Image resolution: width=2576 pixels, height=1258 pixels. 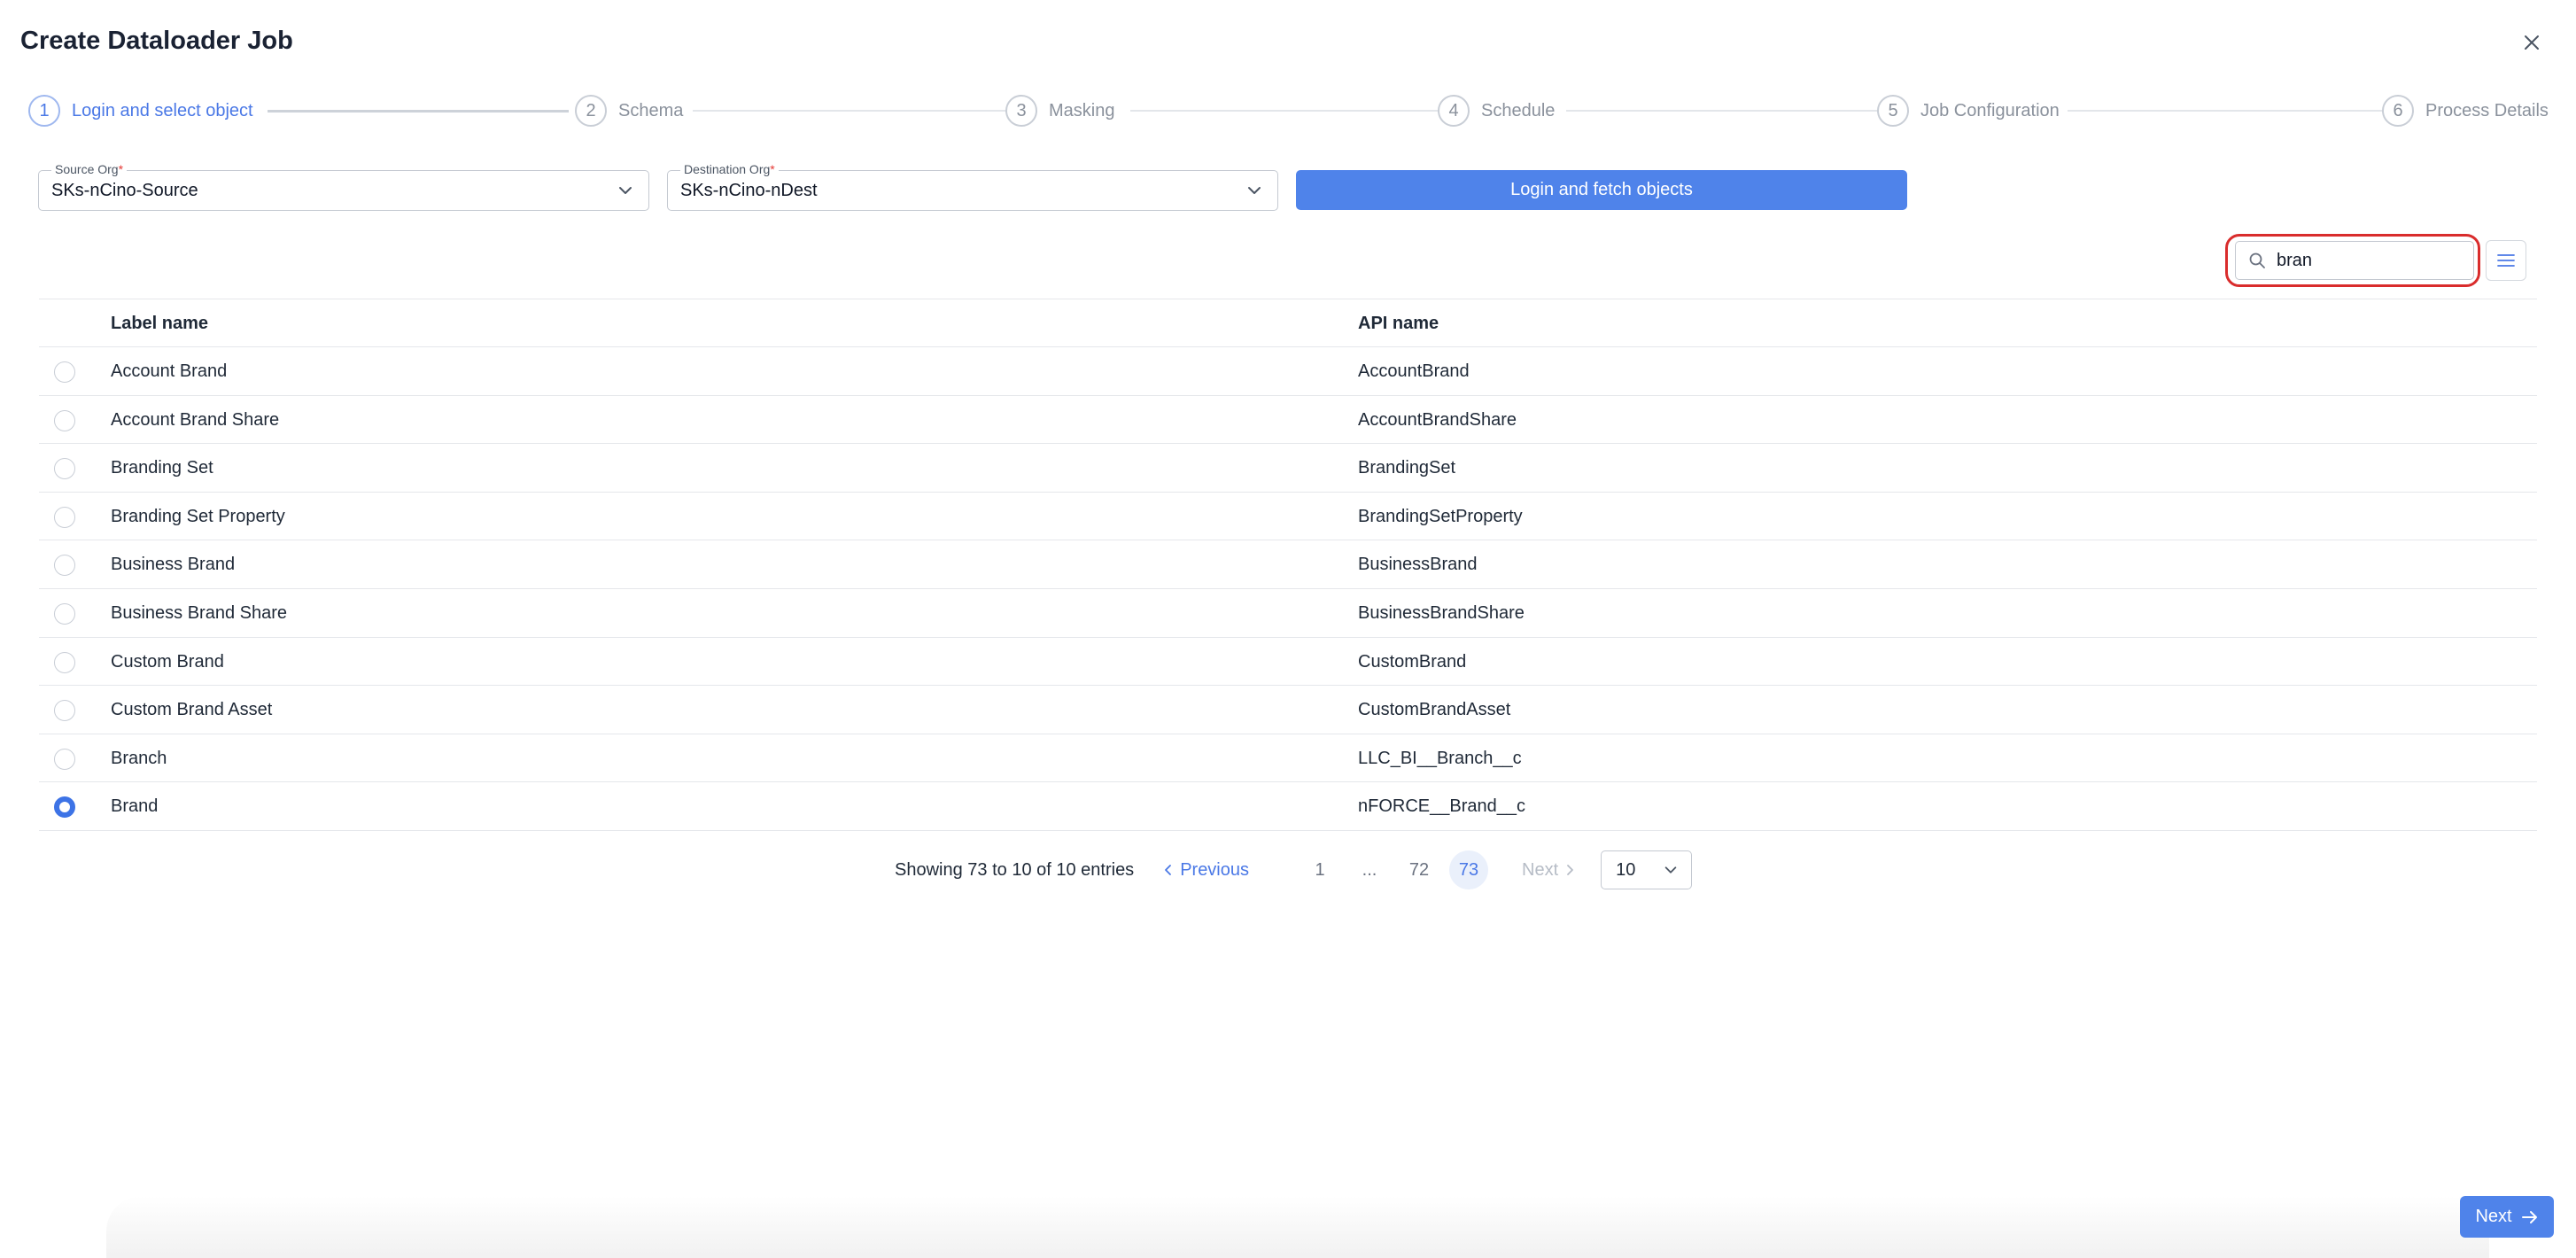 What do you see at coordinates (1518, 110) in the screenshot?
I see `step-label: Schedule` at bounding box center [1518, 110].